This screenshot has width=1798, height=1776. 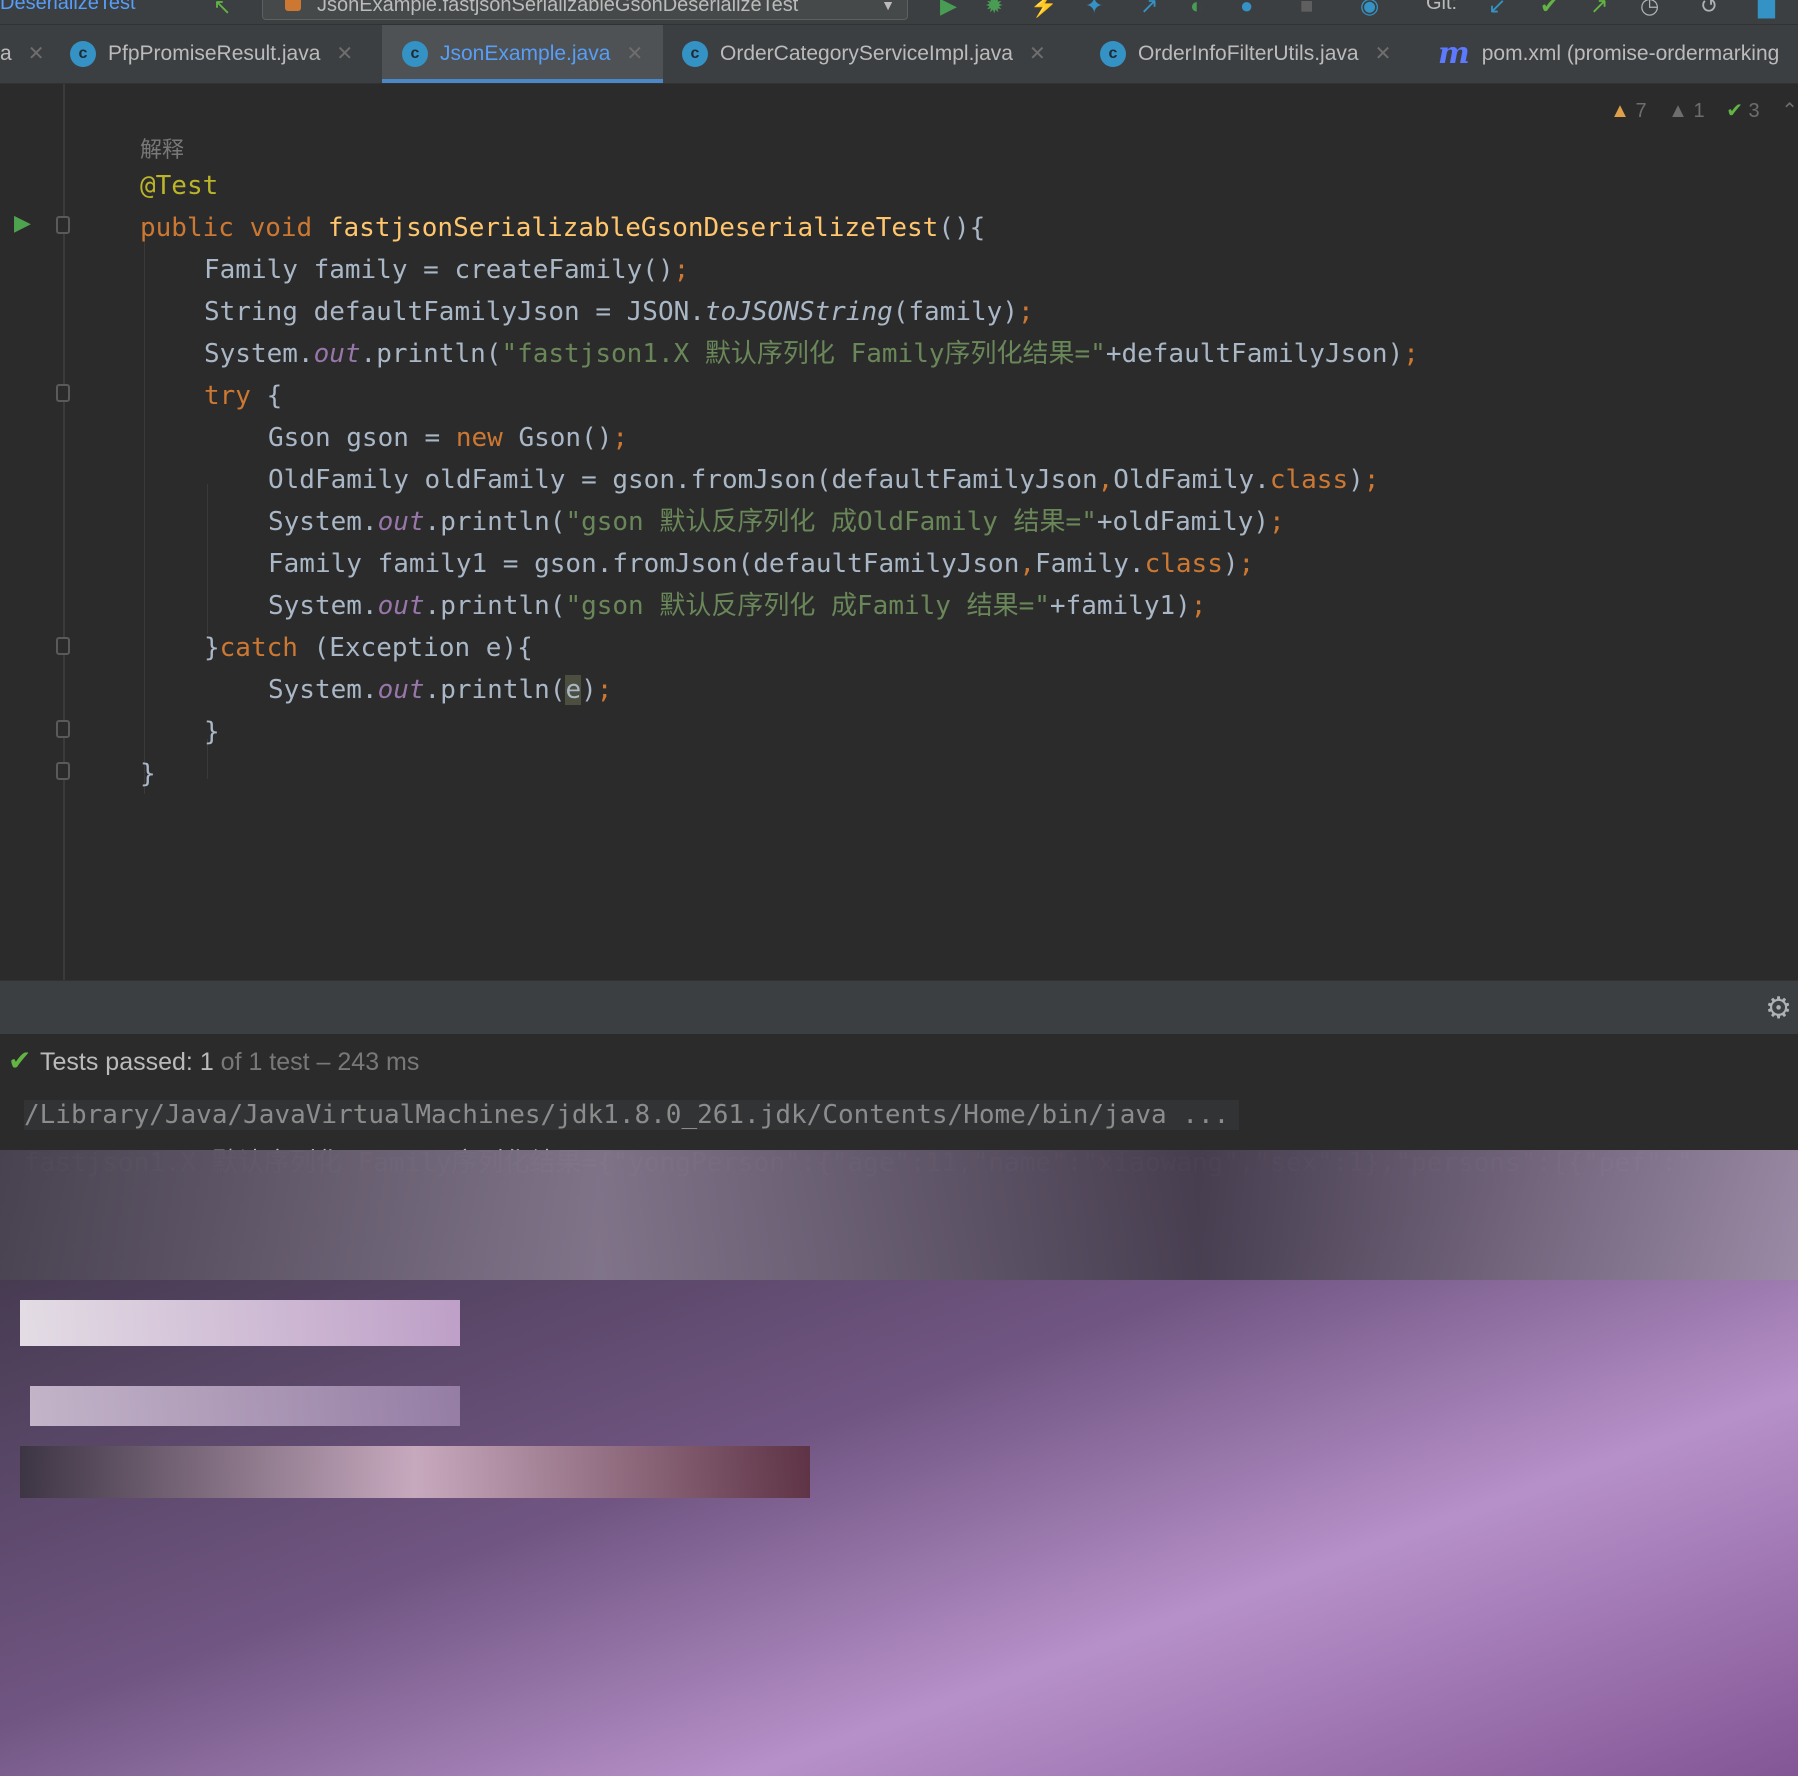 What do you see at coordinates (229, 1062) in the screenshot?
I see `test-status-text: Tests passed: 1 of 1 test – 243 ms` at bounding box center [229, 1062].